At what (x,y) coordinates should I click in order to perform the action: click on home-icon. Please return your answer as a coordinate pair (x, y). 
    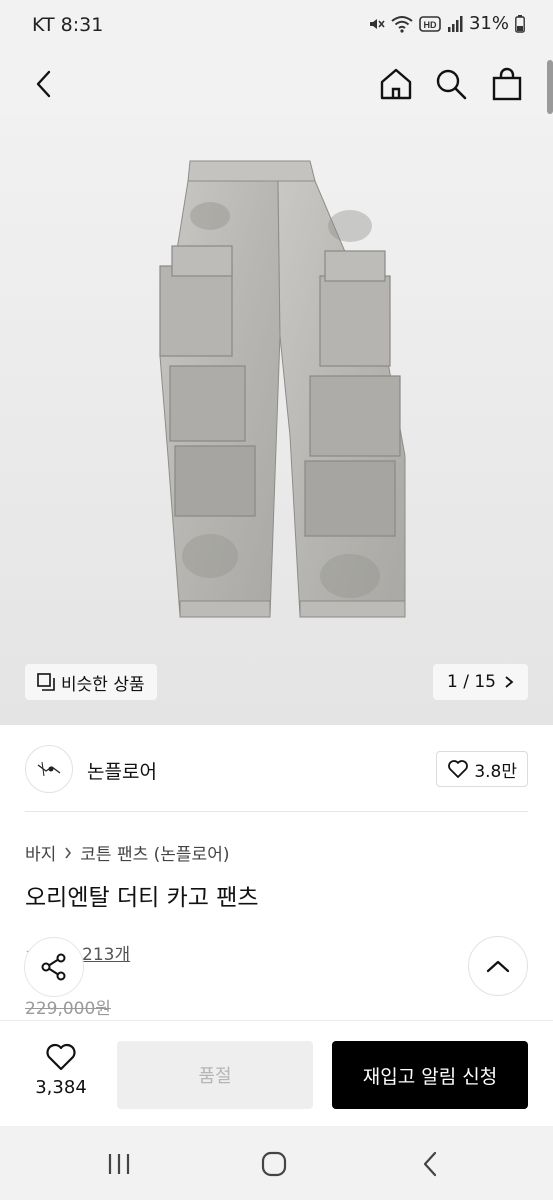
    Looking at the image, I should click on (396, 84).